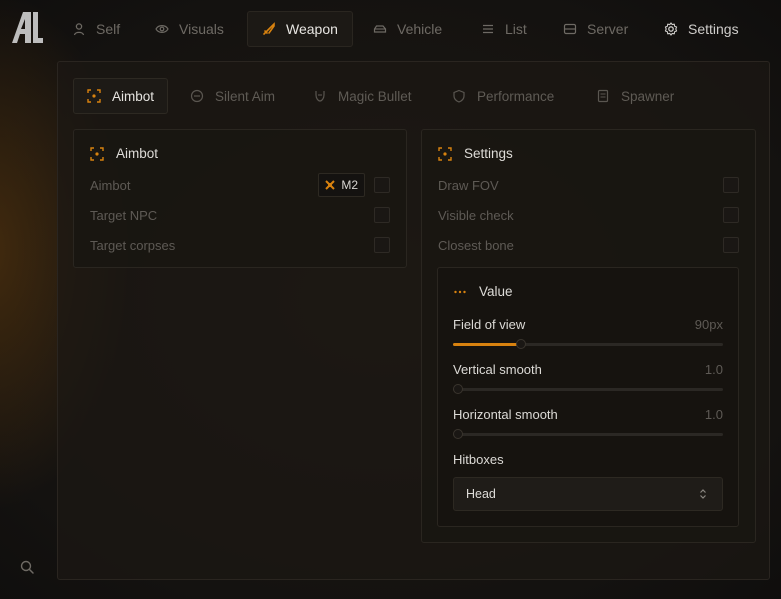 Image resolution: width=781 pixels, height=599 pixels. Describe the element at coordinates (588, 344) in the screenshot. I see `fov-slider` at that location.